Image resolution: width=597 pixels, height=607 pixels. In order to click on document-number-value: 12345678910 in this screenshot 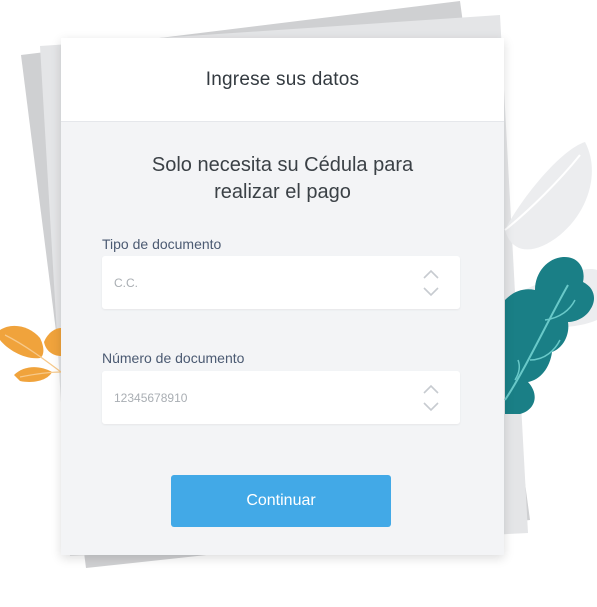, I will do `click(151, 397)`.